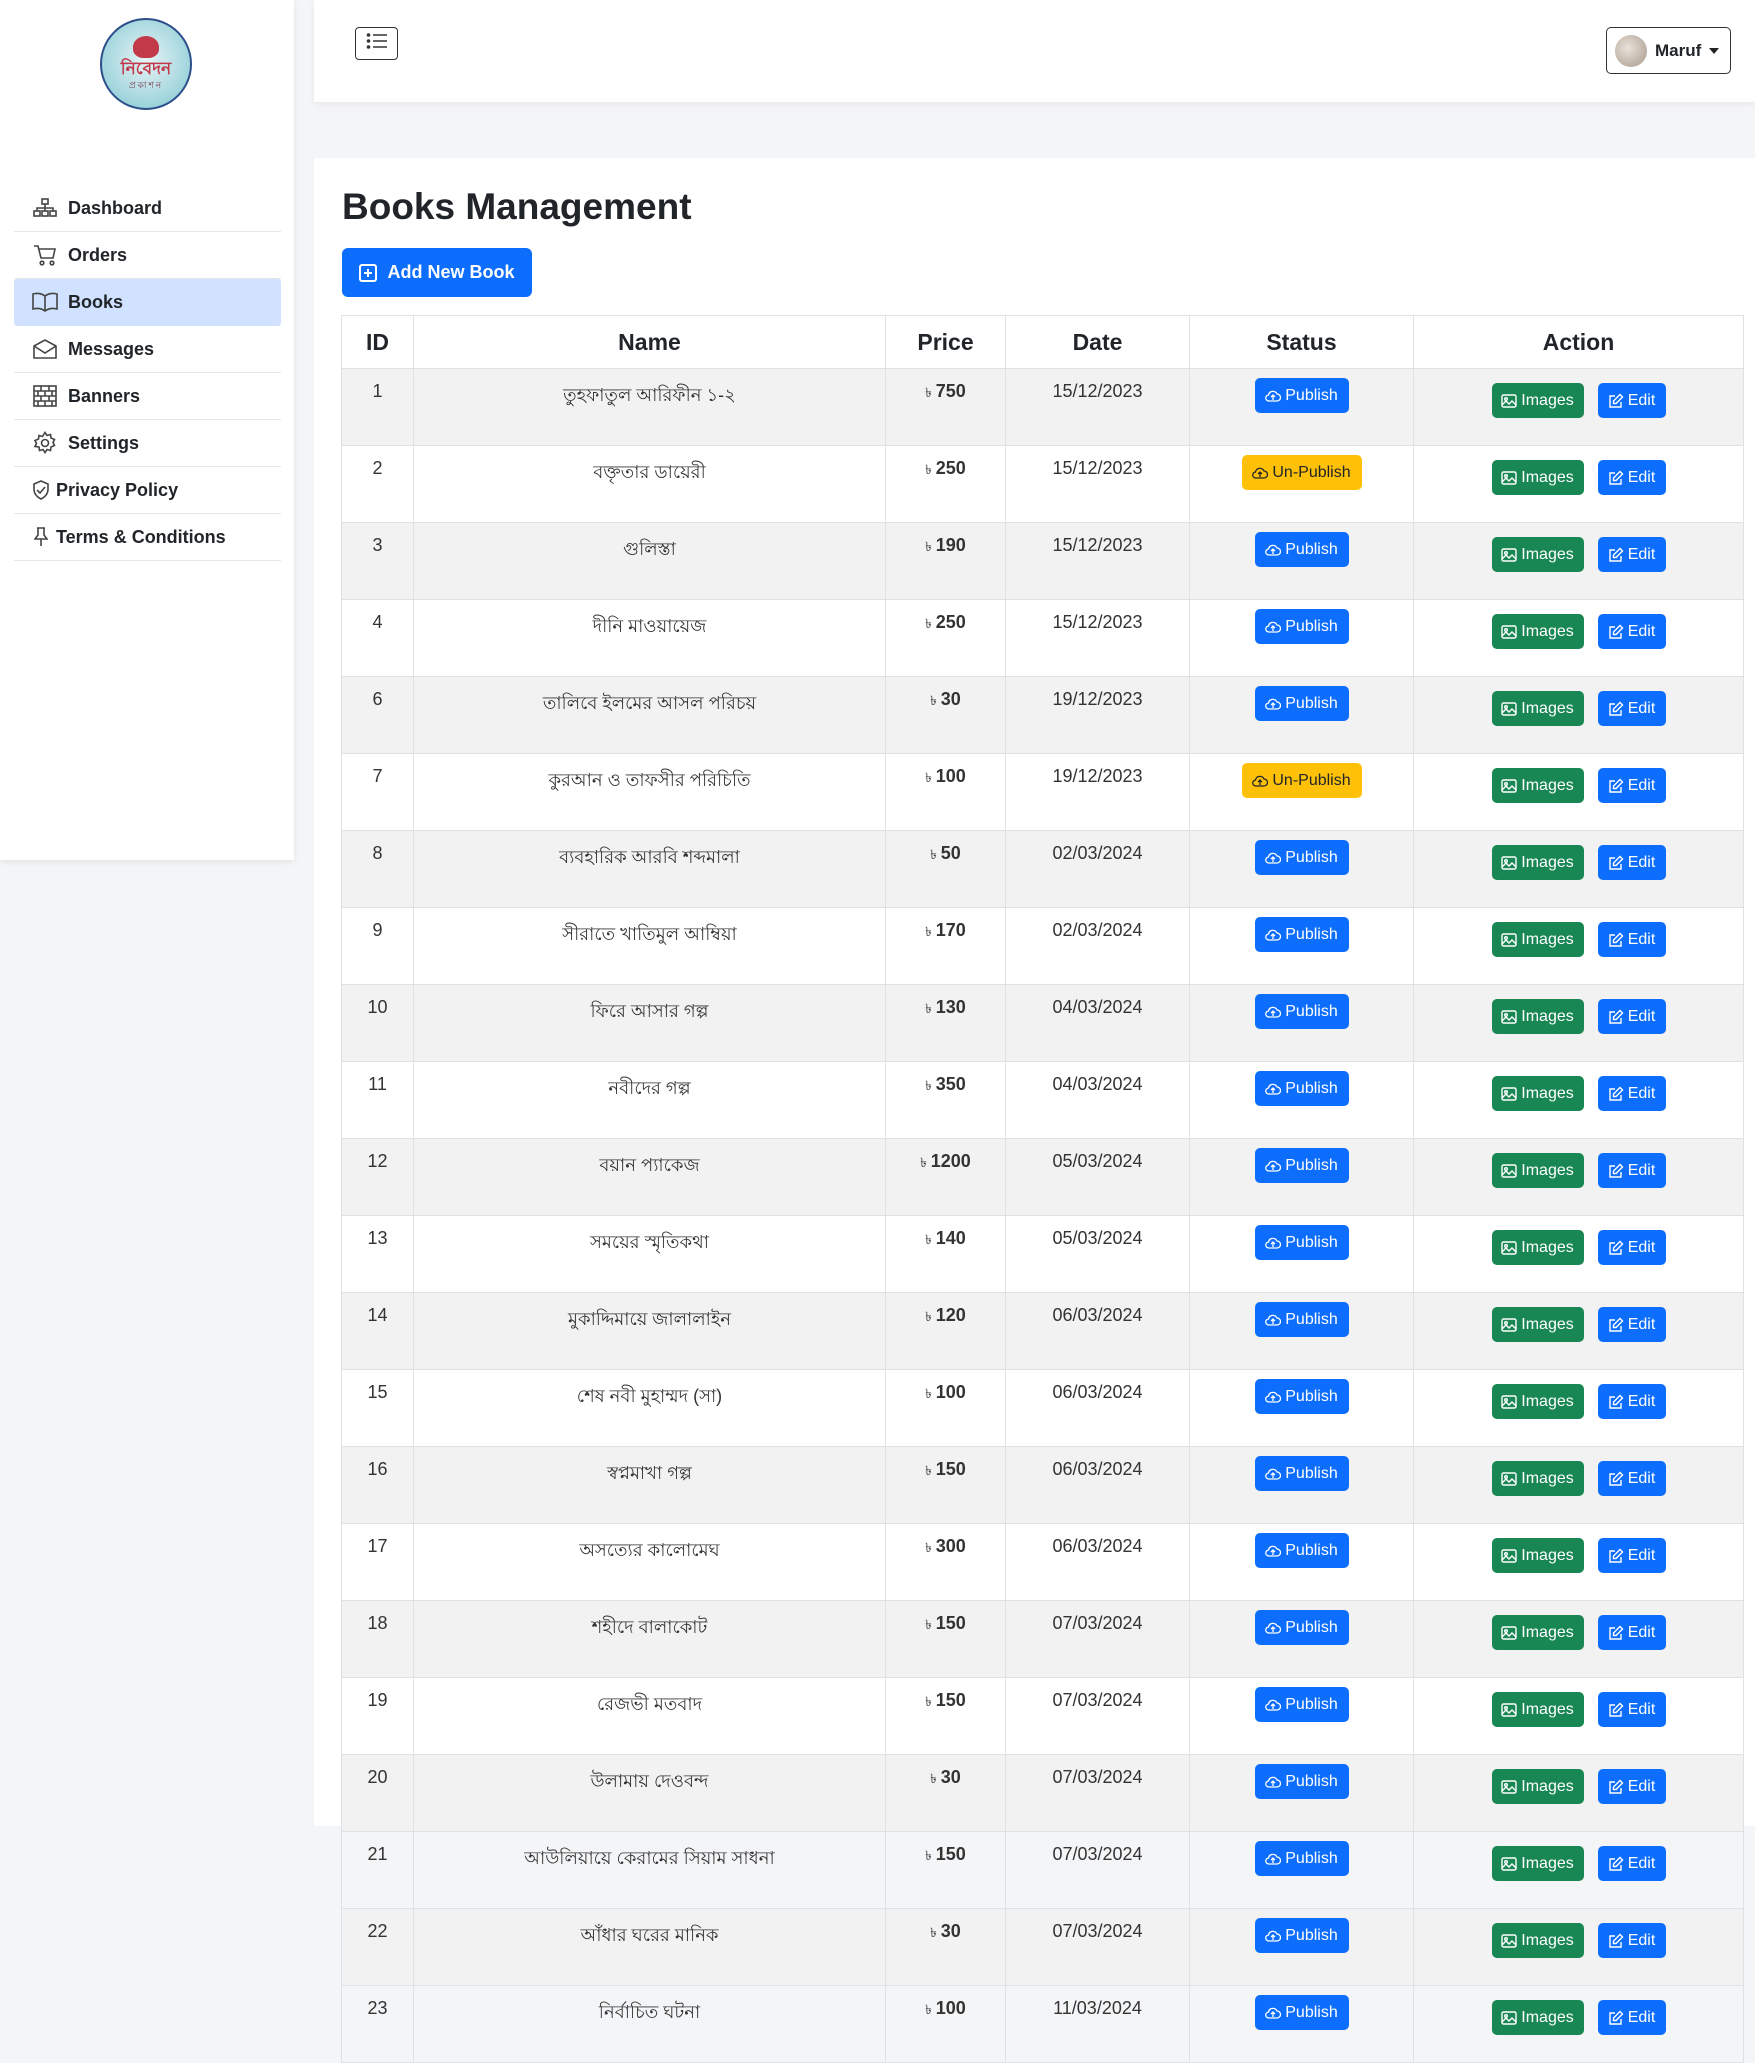 The width and height of the screenshot is (1755, 2063). Describe the element at coordinates (649, 946) in the screenshot. I see `cell-name: সীরাতে খাতিমুল আম্বিয়া` at that location.